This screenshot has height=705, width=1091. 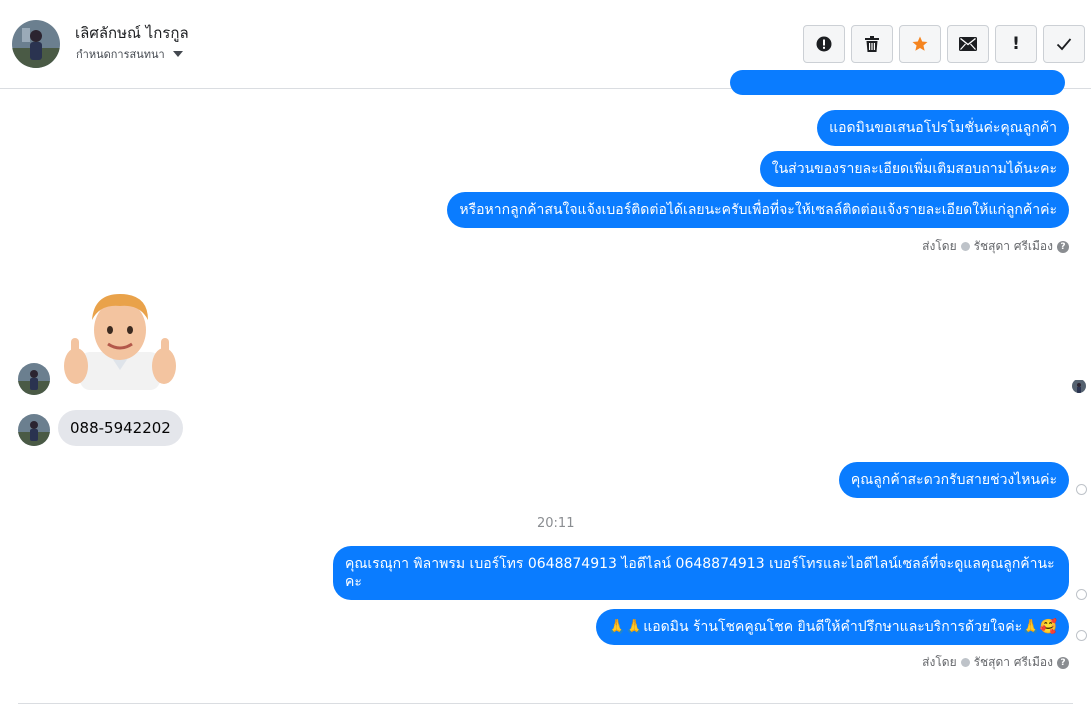 I want to click on star-button, so click(x=920, y=44).